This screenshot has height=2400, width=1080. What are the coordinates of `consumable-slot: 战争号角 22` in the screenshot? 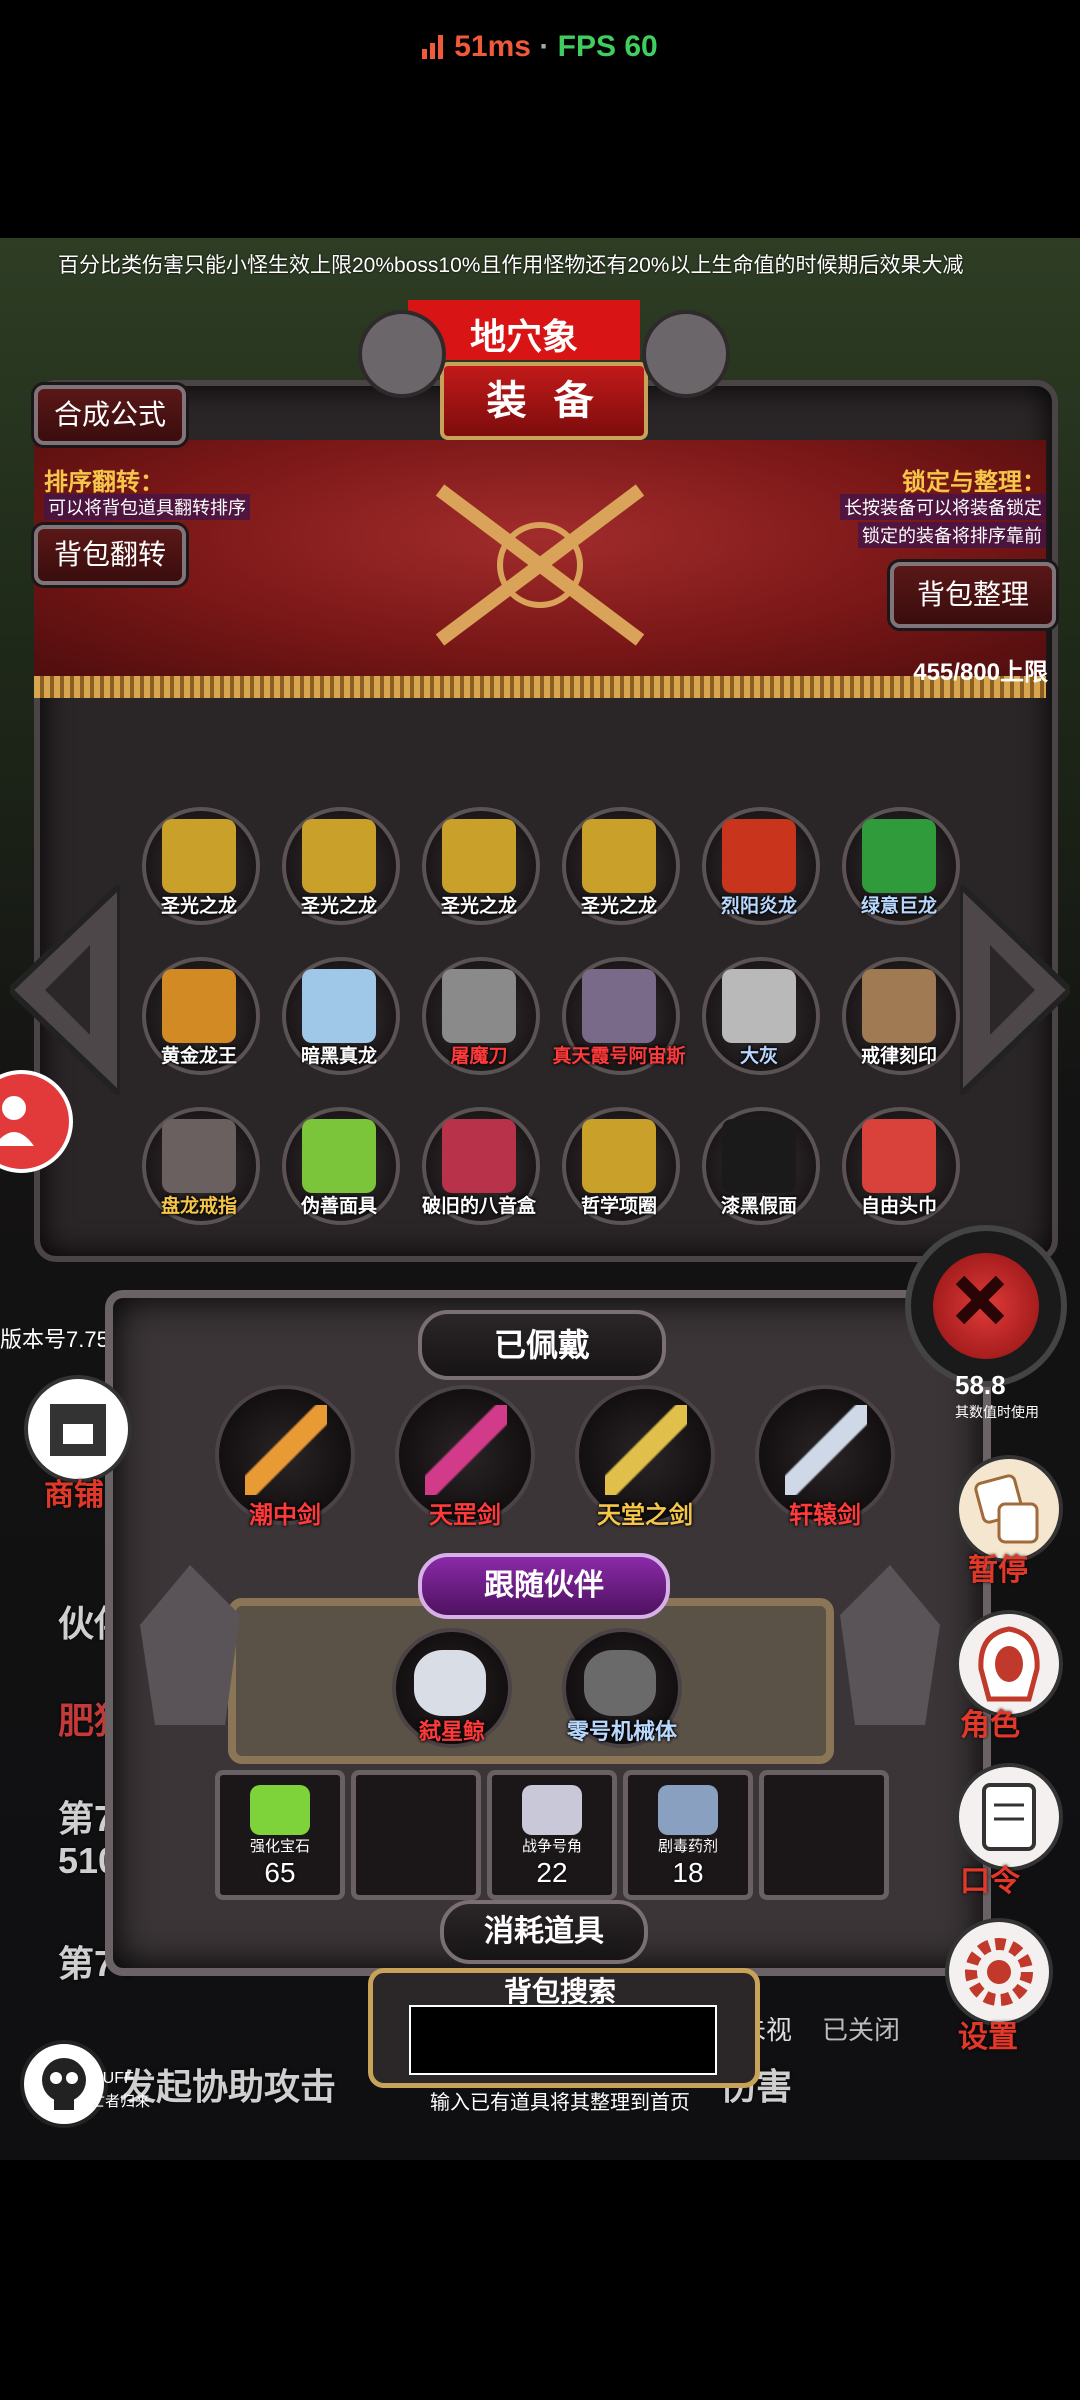 It's located at (552, 1835).